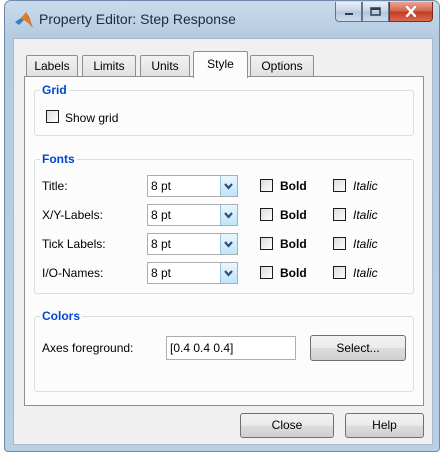 The image size is (446, 457). What do you see at coordinates (92, 118) in the screenshot?
I see `show-grid-label: Show grid` at bounding box center [92, 118].